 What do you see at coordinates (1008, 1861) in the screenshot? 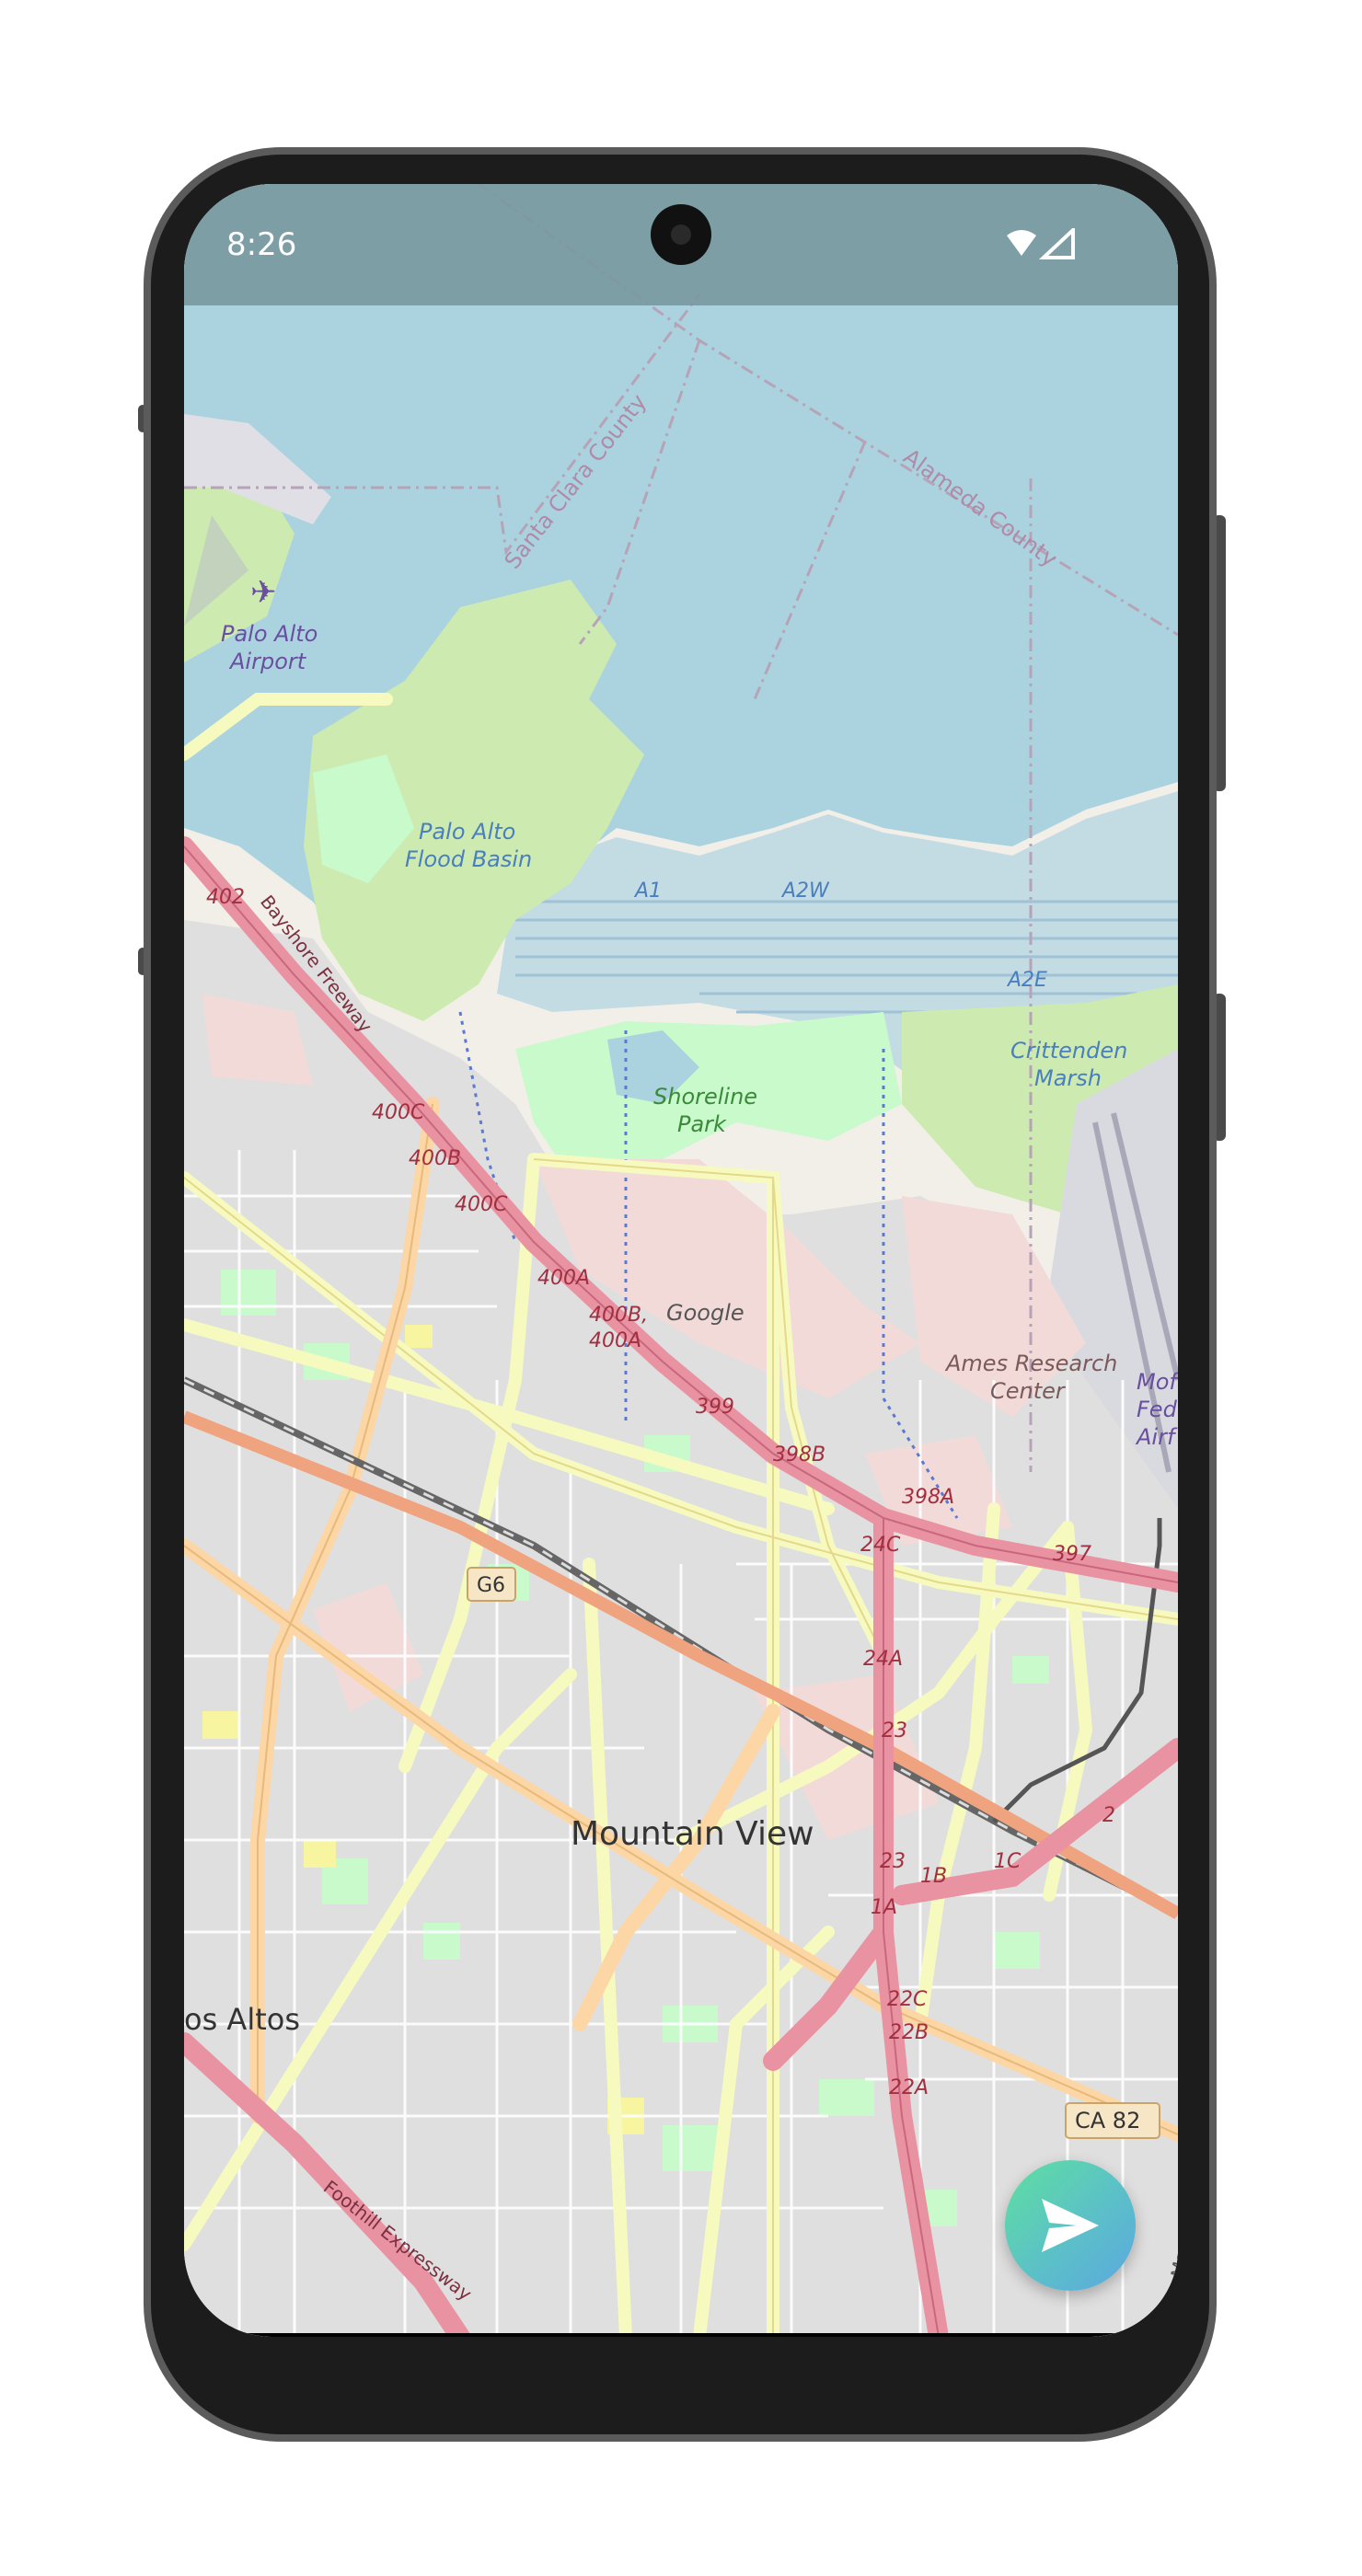
I see `exit-1c: 1C` at bounding box center [1008, 1861].